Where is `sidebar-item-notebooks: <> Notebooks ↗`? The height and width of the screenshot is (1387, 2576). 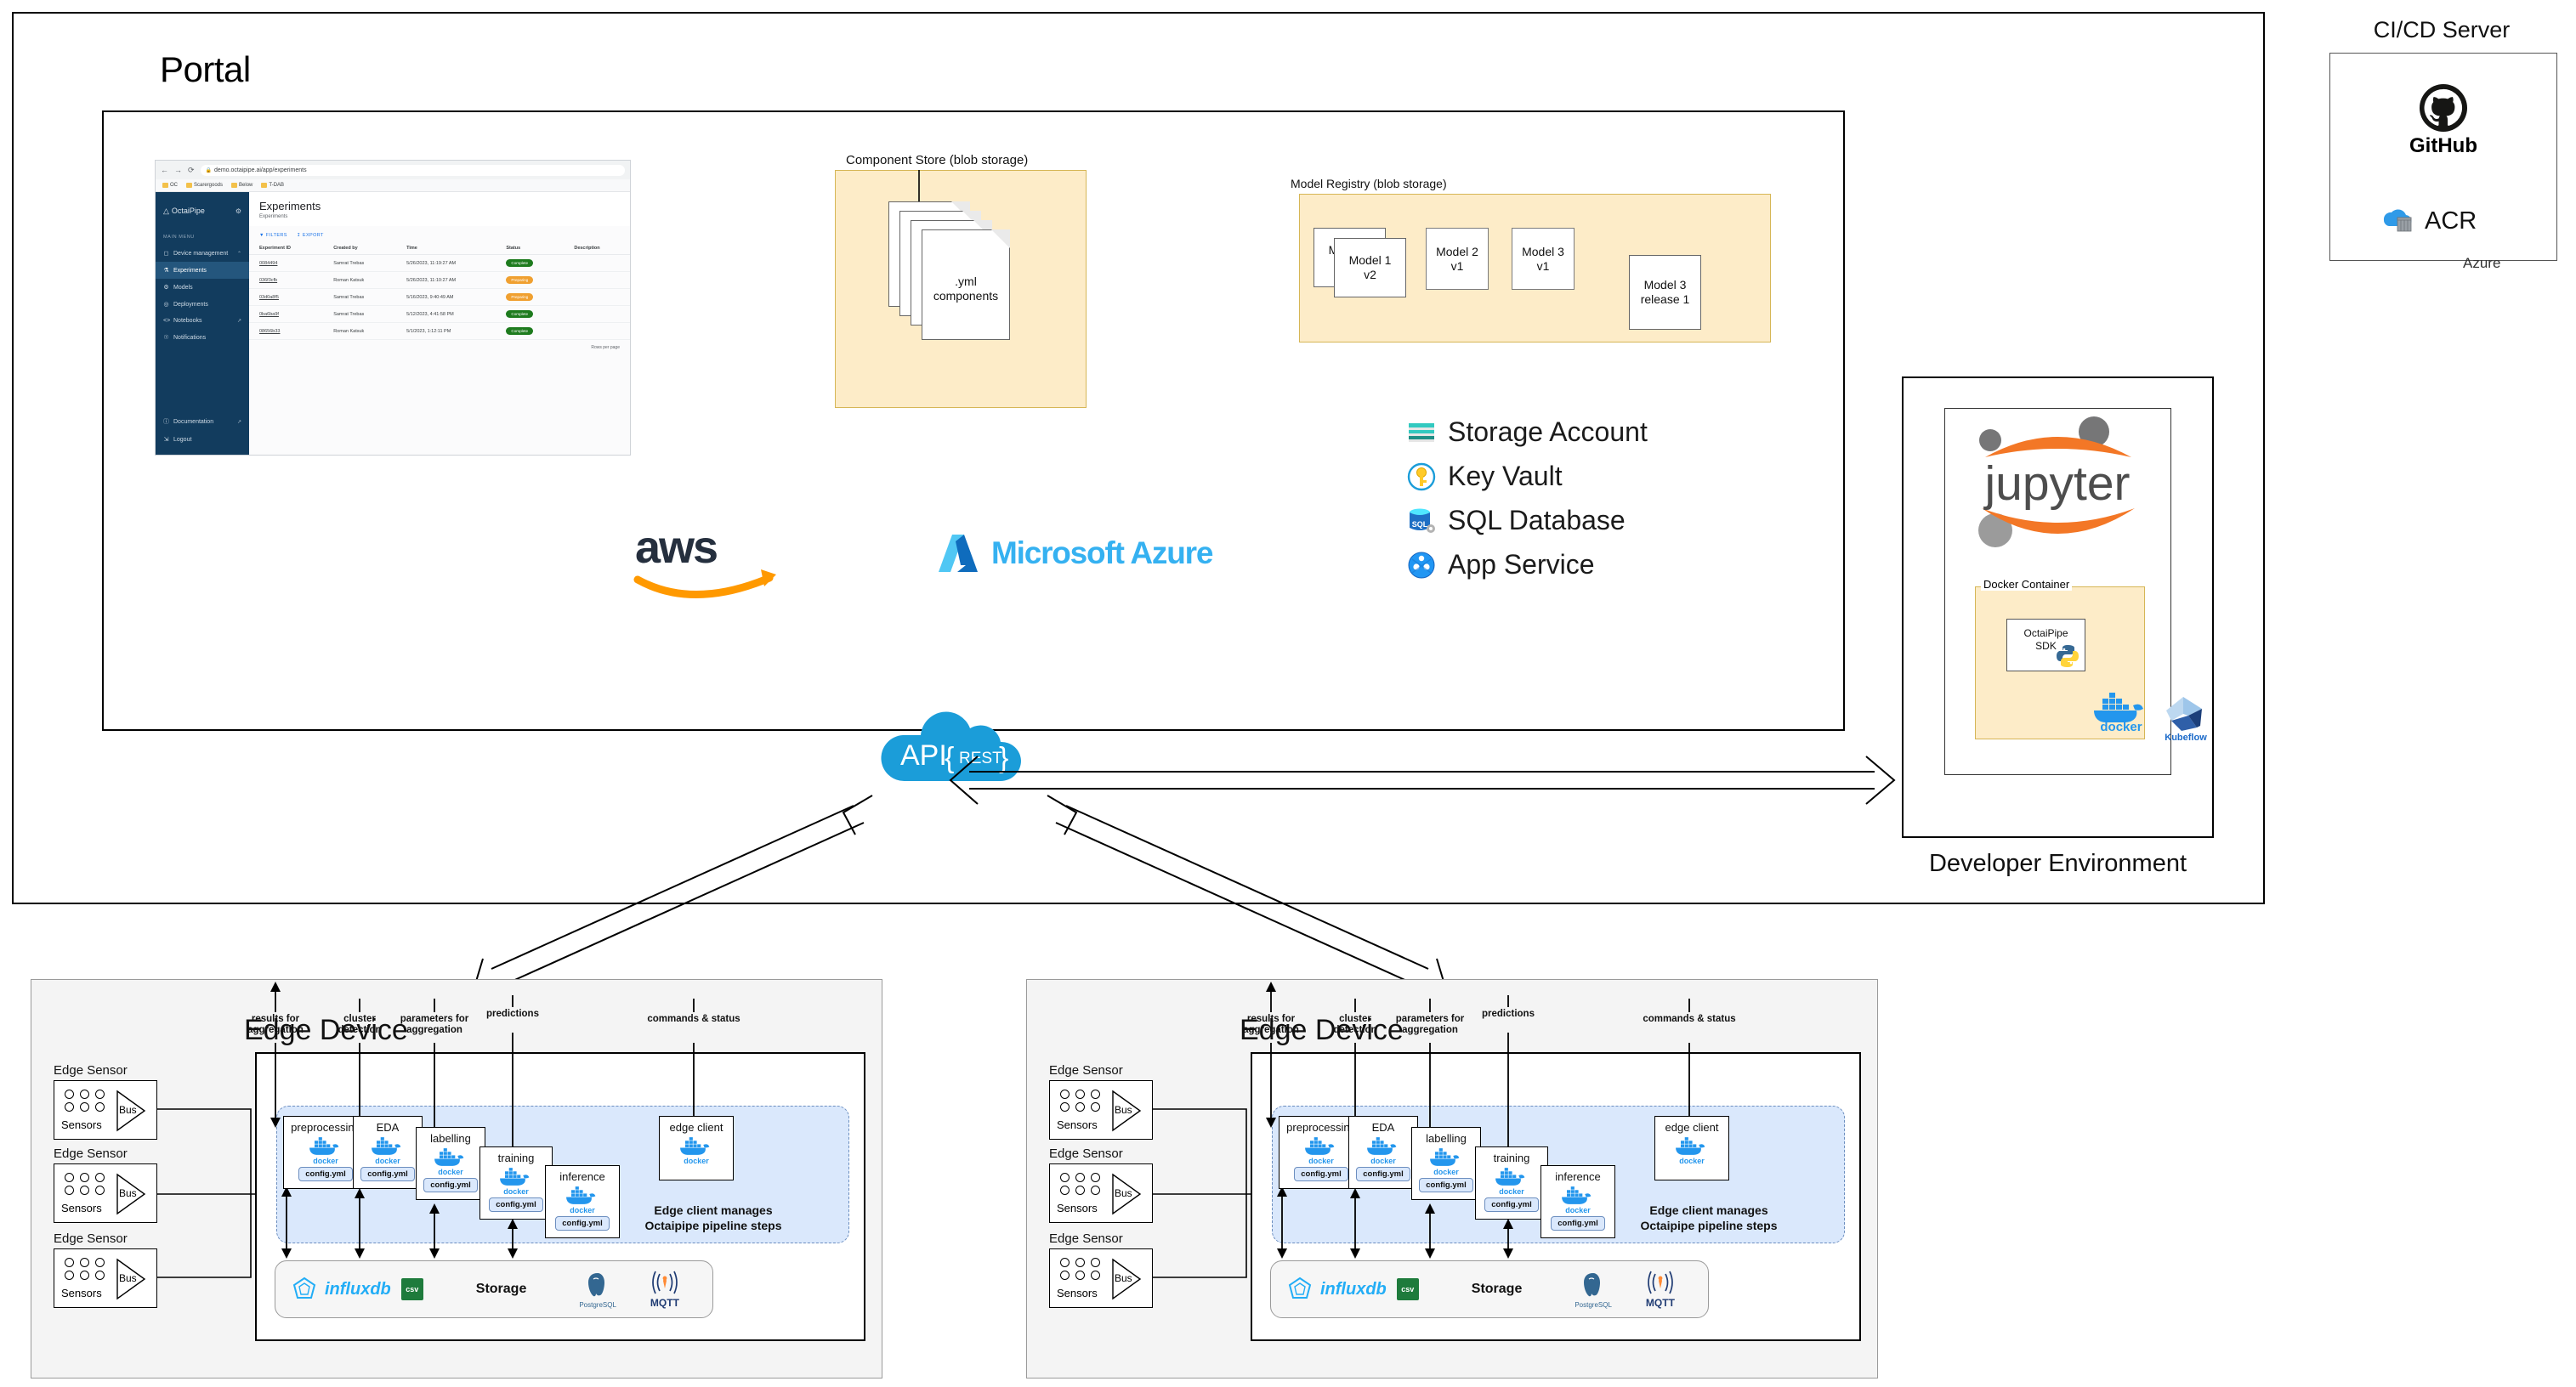 sidebar-item-notebooks: <> Notebooks ↗ is located at coordinates (203, 321).